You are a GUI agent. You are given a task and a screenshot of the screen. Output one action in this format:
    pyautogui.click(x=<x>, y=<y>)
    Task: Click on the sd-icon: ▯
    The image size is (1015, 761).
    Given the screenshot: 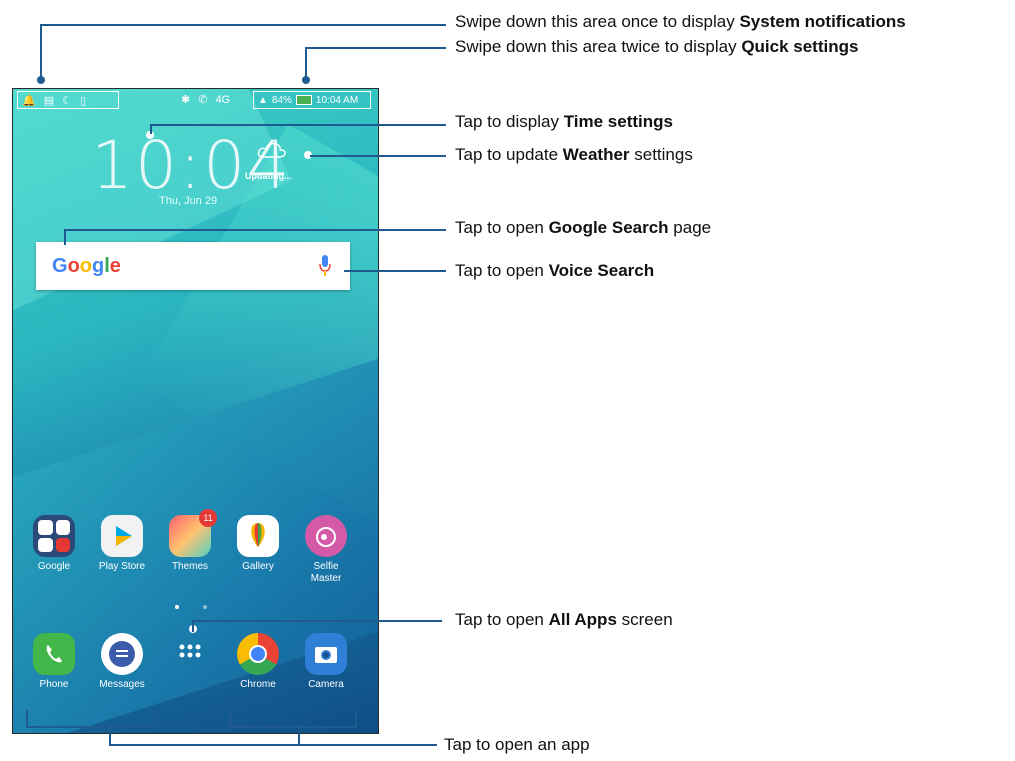 What is the action you would take?
    pyautogui.click(x=83, y=100)
    